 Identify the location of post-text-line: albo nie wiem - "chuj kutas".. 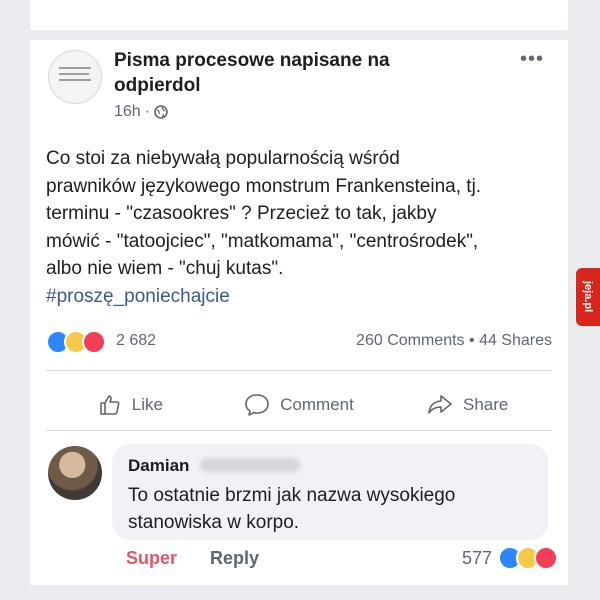
(165, 268).